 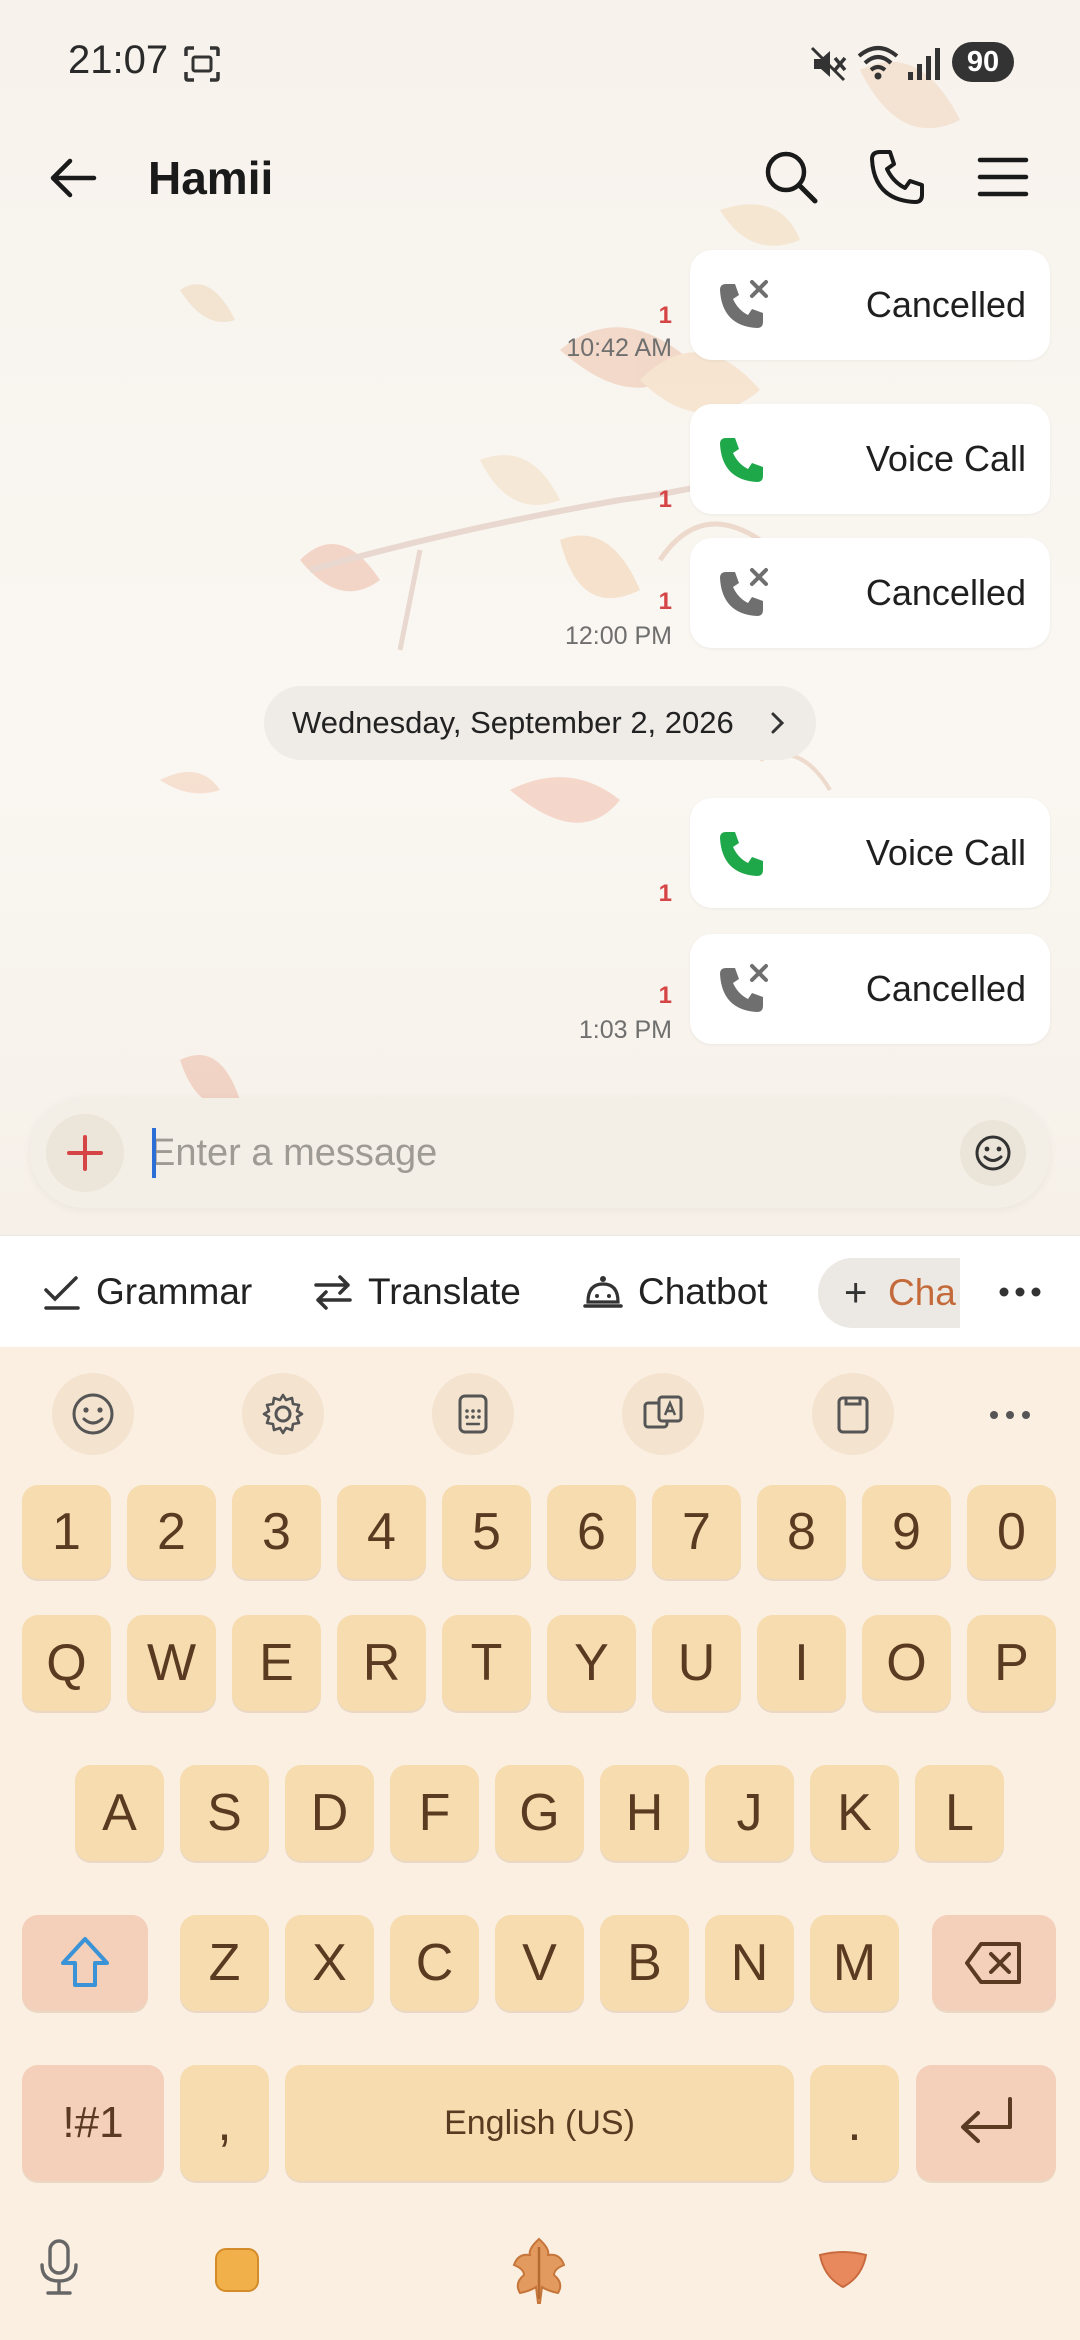 I want to click on key-d: D, so click(x=329, y=1813).